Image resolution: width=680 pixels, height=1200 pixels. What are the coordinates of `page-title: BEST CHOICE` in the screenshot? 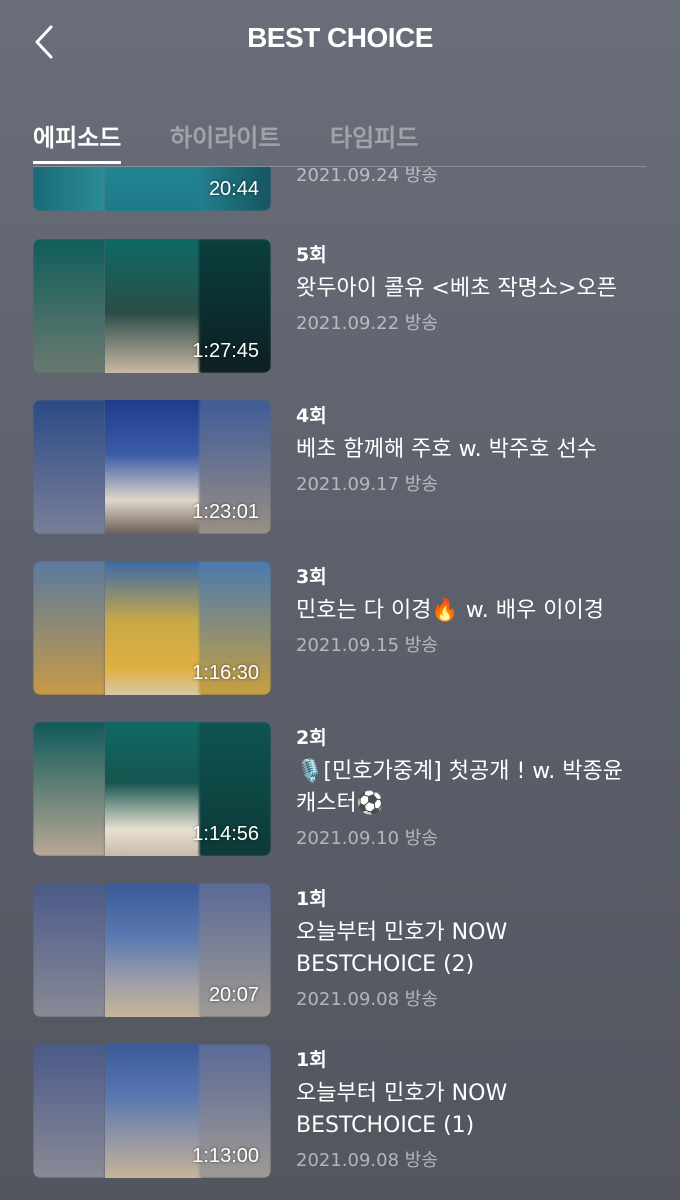 It's located at (340, 37).